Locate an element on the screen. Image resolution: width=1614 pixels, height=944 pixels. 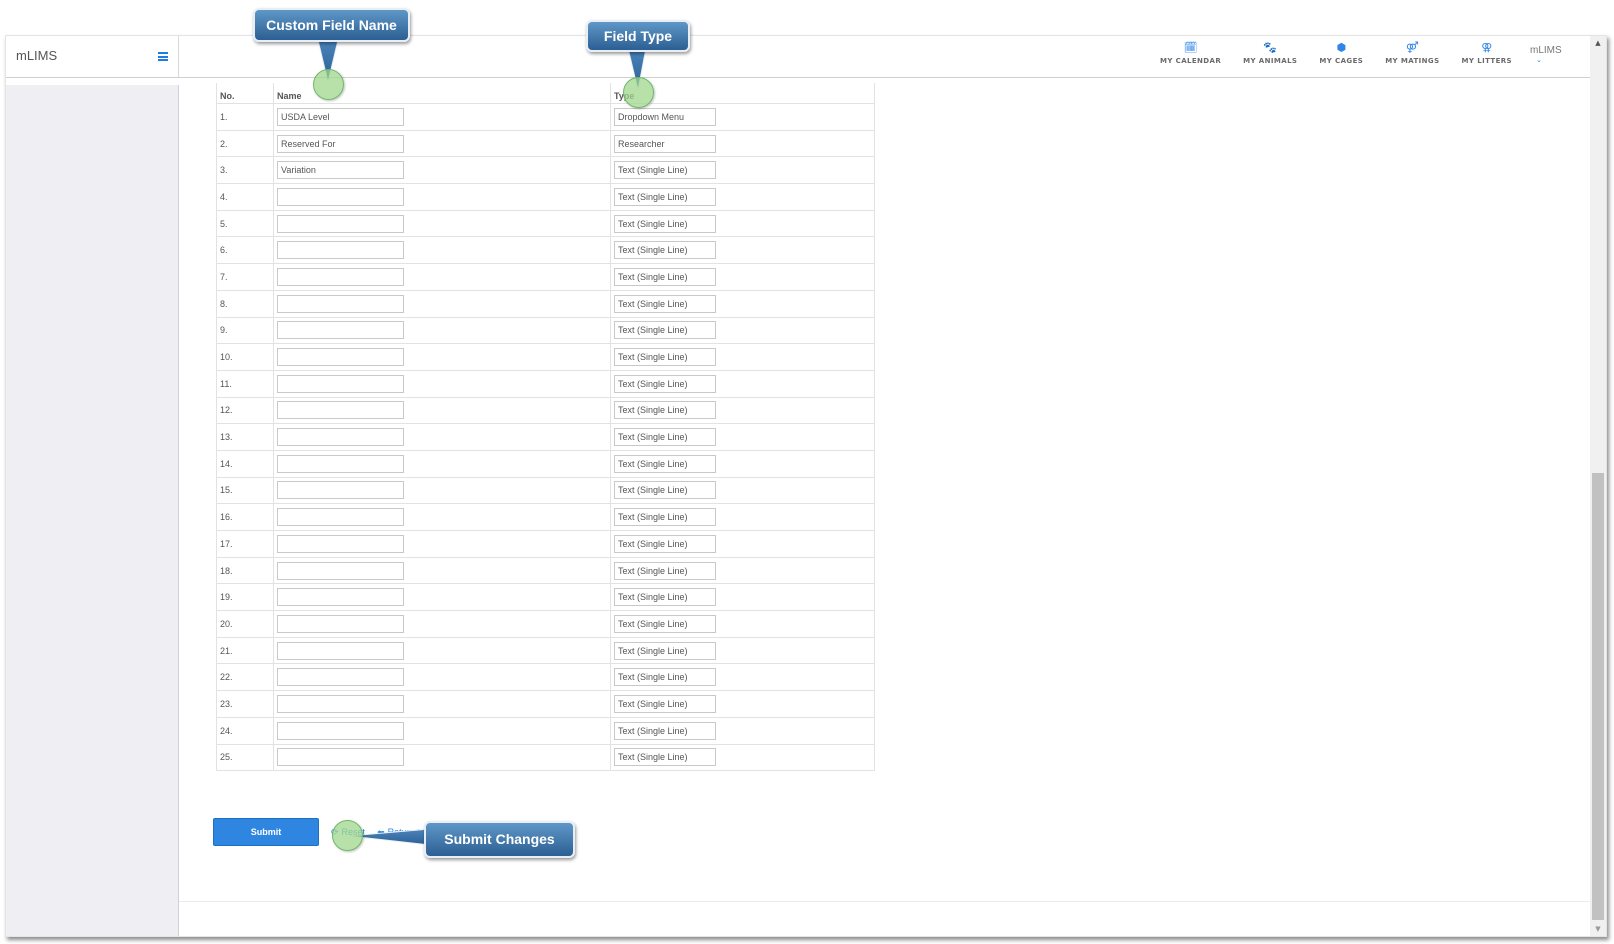
hotspot-type-column is located at coordinates (638, 92).